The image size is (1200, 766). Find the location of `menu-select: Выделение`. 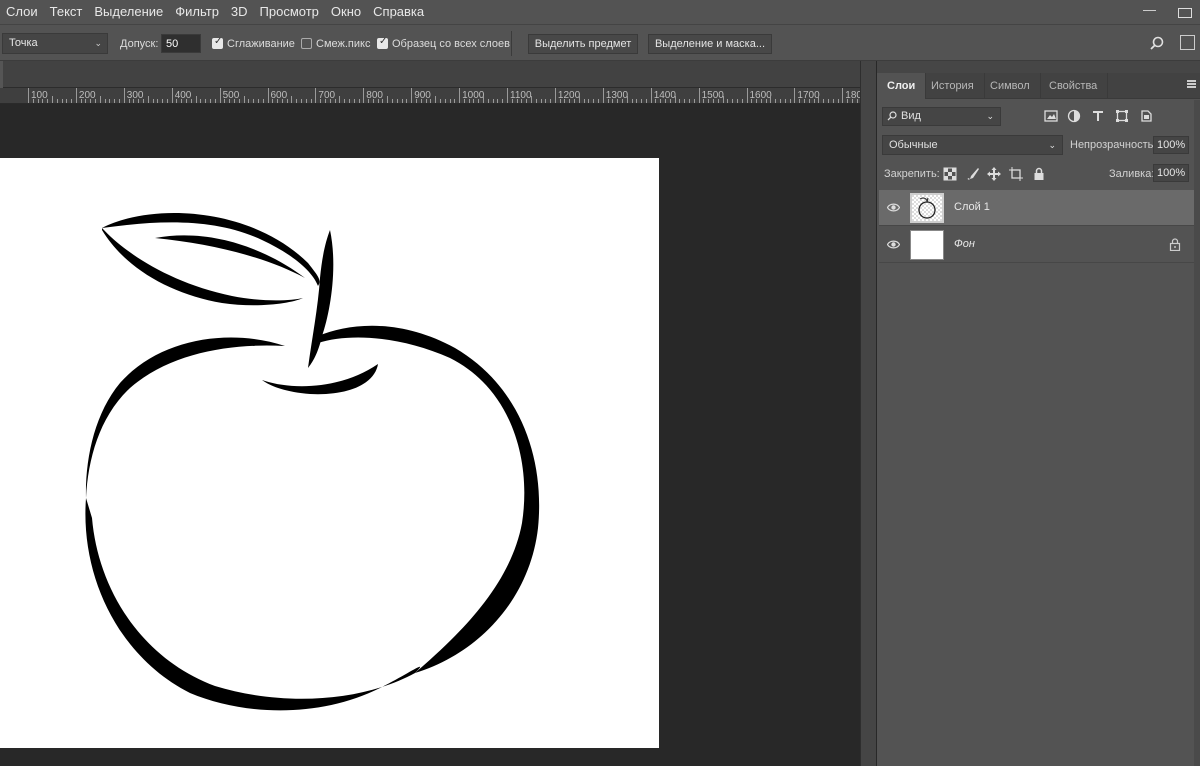

menu-select: Выделение is located at coordinates (128, 12).